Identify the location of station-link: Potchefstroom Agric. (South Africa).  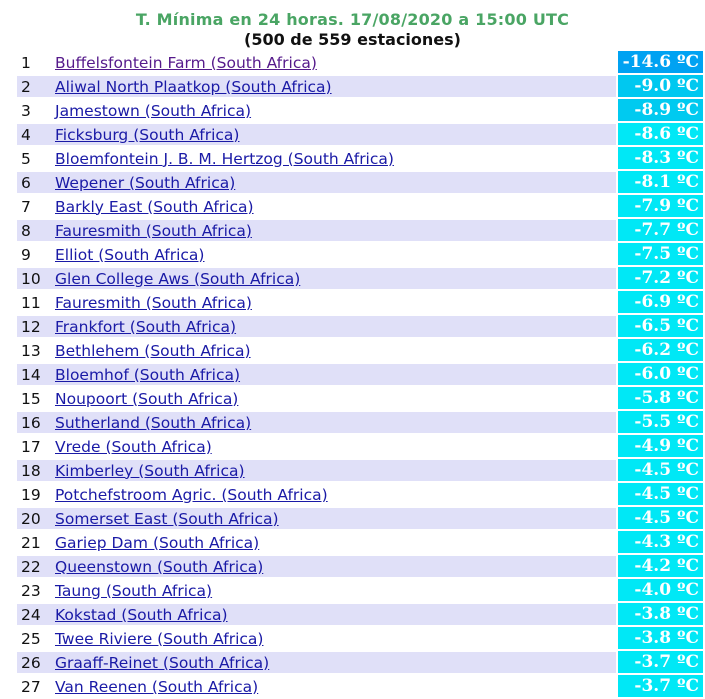
(191, 495).